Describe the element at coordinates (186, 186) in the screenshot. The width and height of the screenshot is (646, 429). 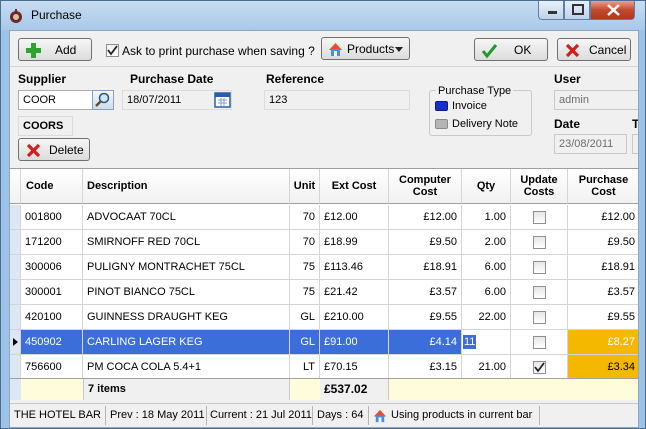
I see `column-header-description: Description` at that location.